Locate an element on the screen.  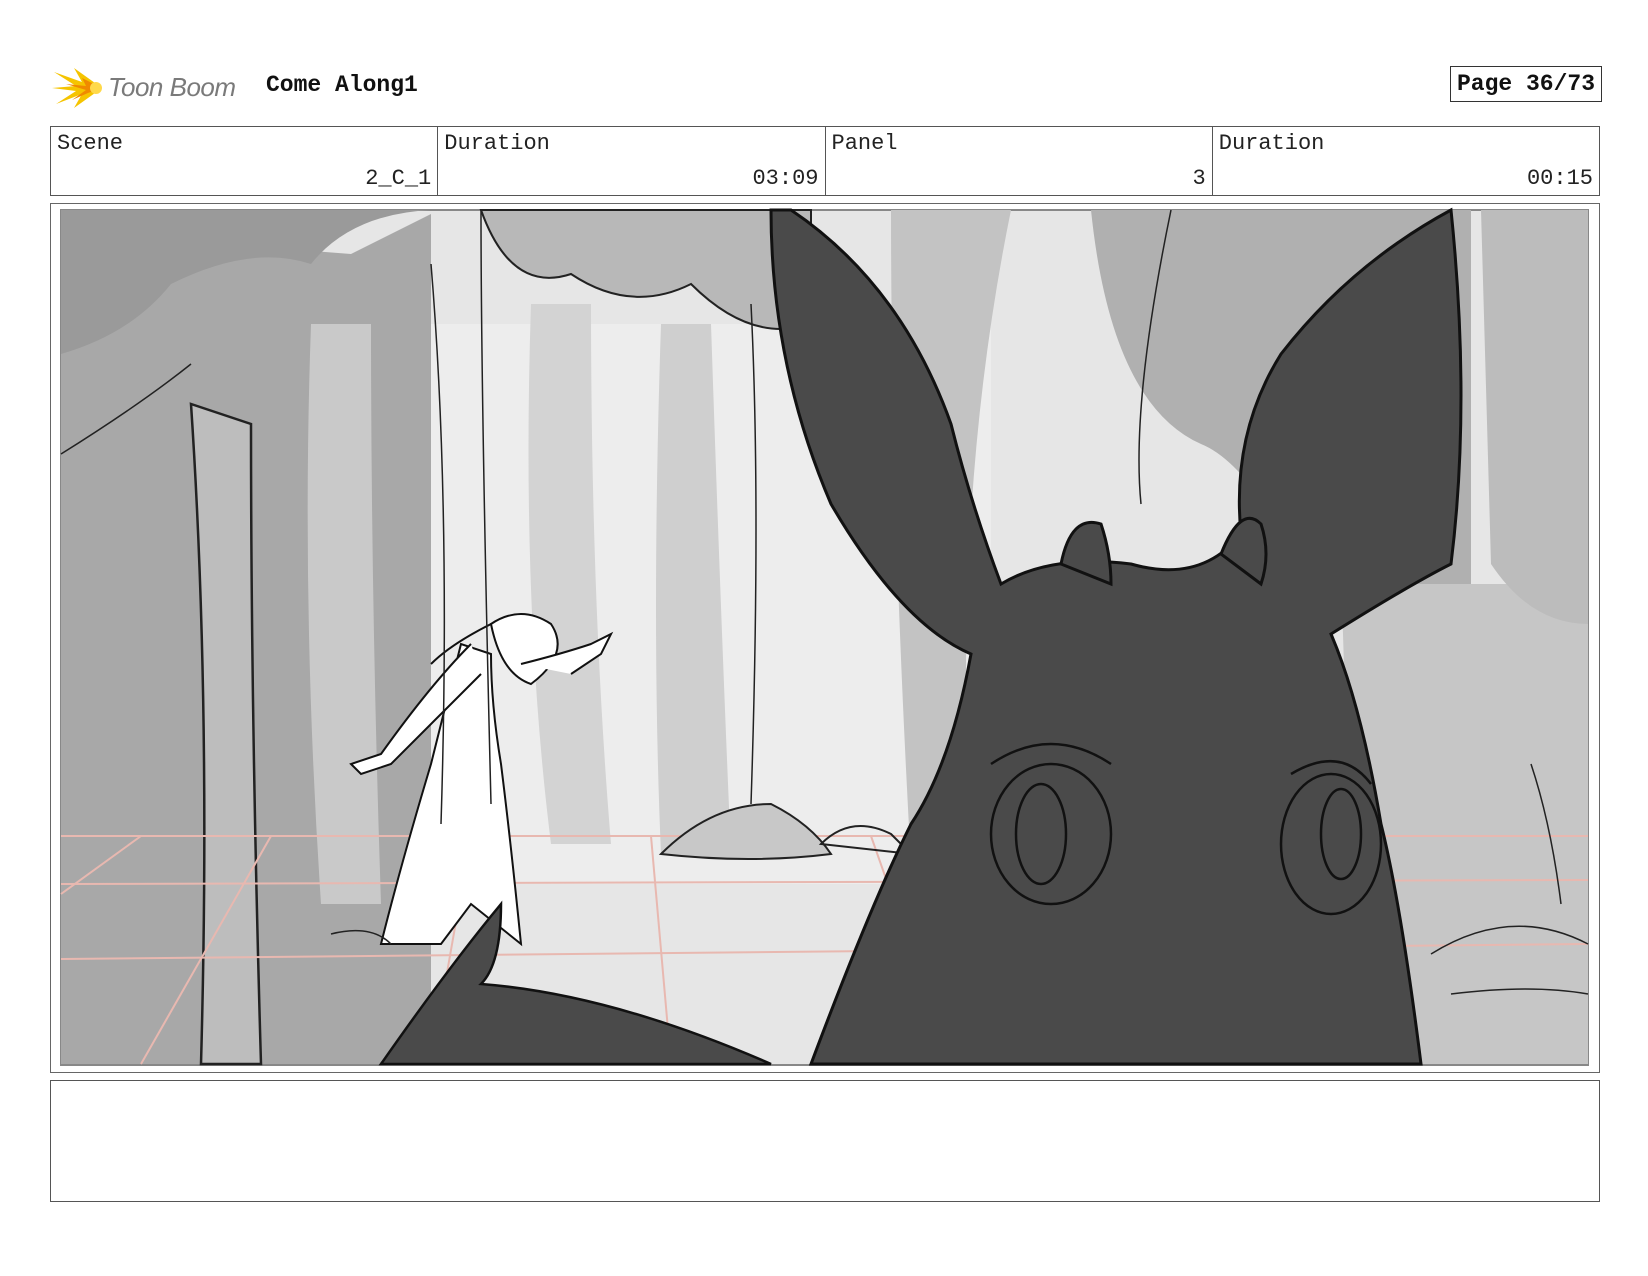
panel-duration-value: 00:15 is located at coordinates (1559, 178).